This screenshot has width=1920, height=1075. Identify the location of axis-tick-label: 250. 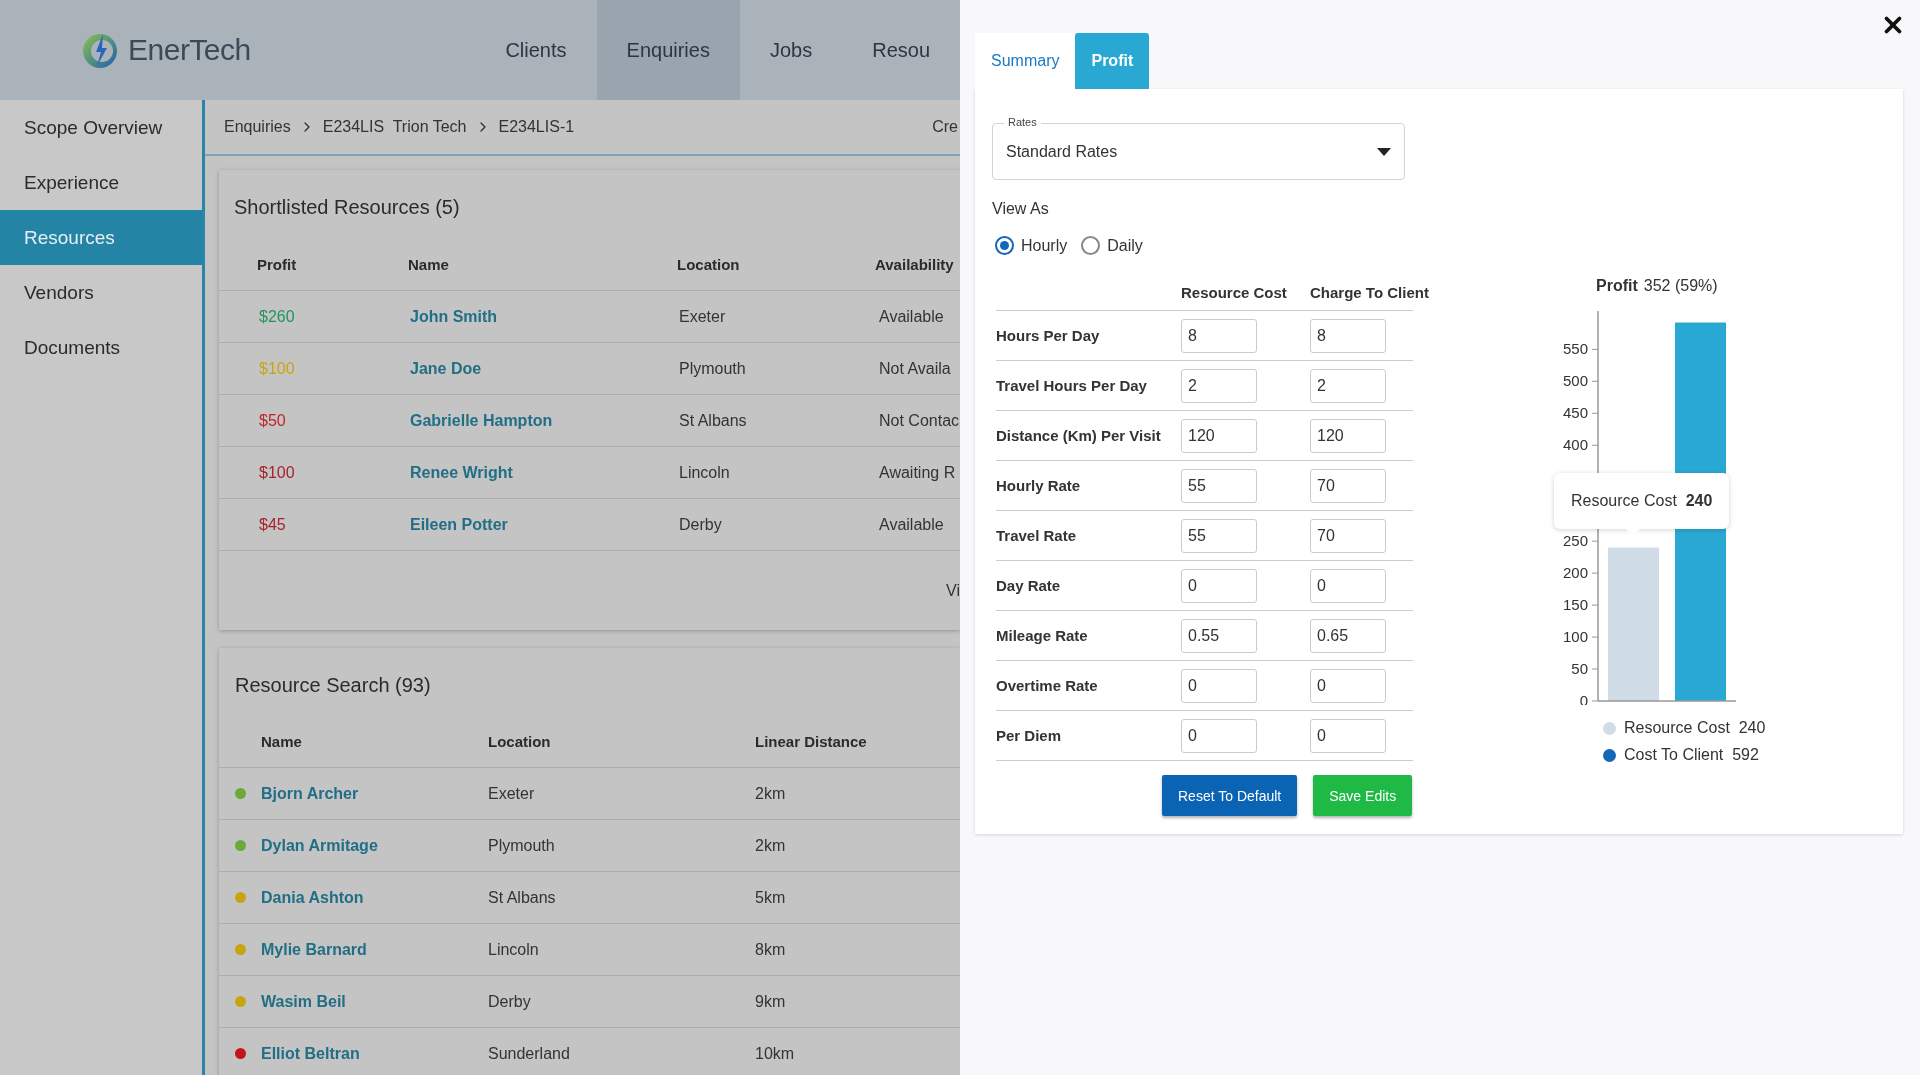
(1575, 541).